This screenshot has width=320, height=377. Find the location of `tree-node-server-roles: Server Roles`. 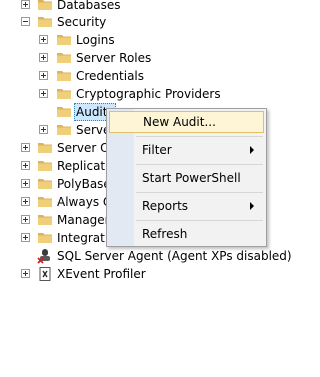

tree-node-server-roles: Server Roles is located at coordinates (149, 58).